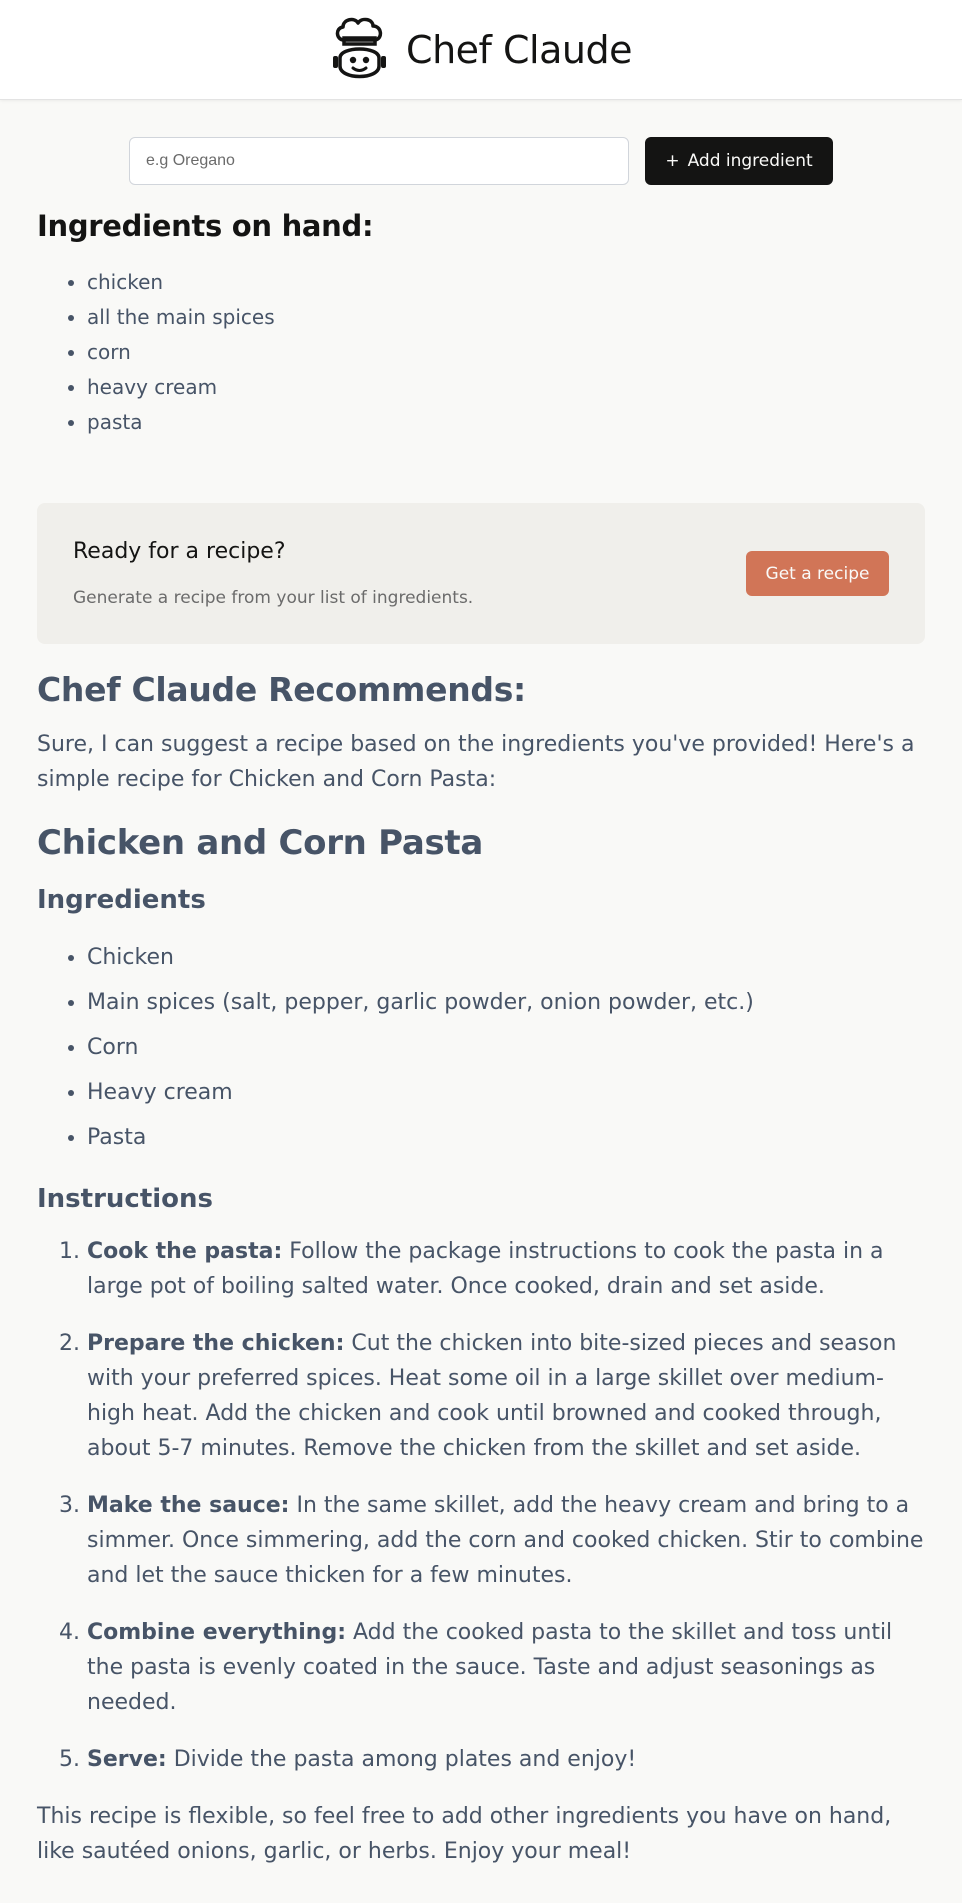  I want to click on step-label: Cook the pasta:, so click(185, 1251).